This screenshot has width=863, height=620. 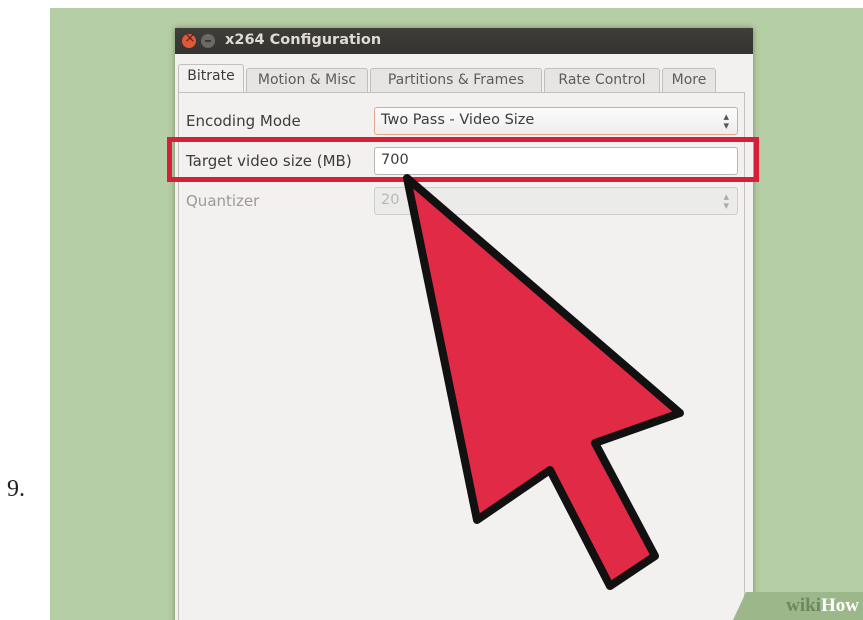 What do you see at coordinates (16, 489) in the screenshot?
I see `step-number: 9.` at bounding box center [16, 489].